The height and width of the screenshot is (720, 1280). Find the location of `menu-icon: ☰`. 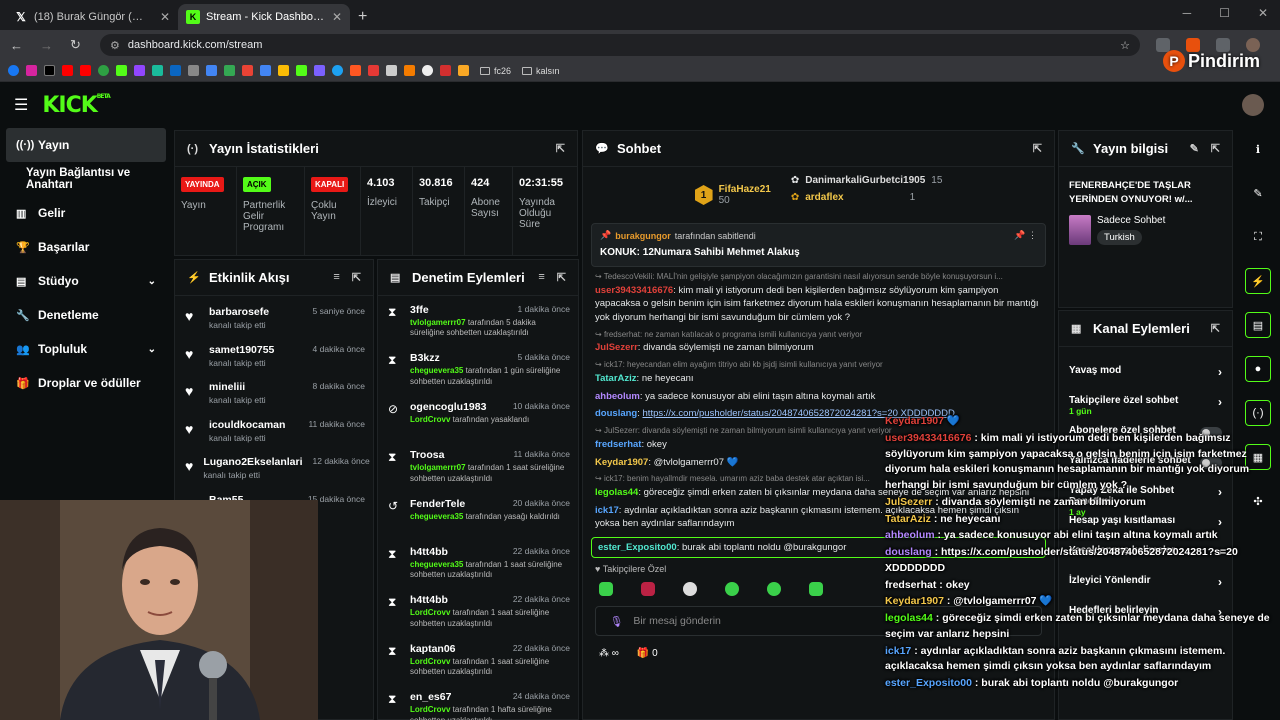

menu-icon: ☰ is located at coordinates (21, 105).